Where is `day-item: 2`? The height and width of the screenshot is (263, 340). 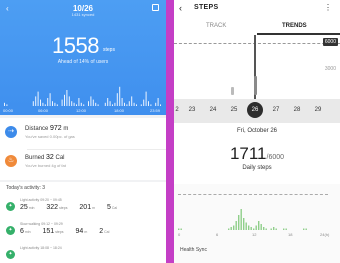
day-item: 2 is located at coordinates (179, 110).